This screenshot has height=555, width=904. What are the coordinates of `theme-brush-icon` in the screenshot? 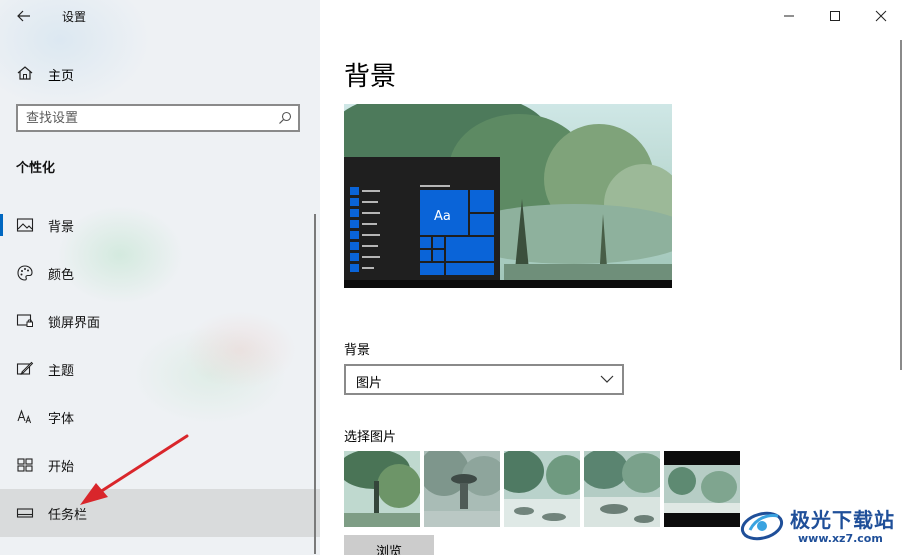 It's located at (25, 368).